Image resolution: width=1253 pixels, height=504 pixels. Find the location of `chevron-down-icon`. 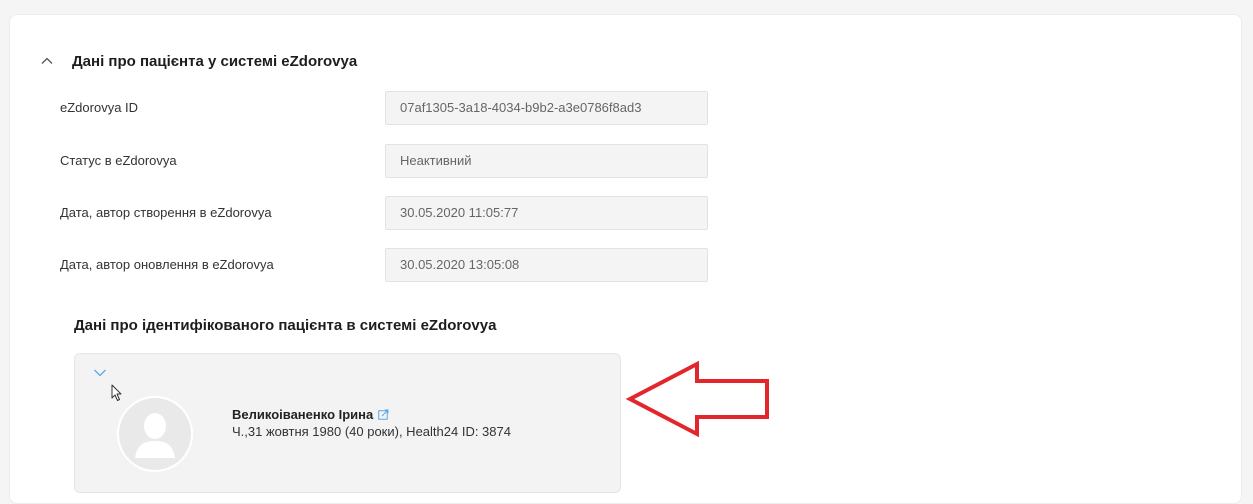

chevron-down-icon is located at coordinates (100, 373).